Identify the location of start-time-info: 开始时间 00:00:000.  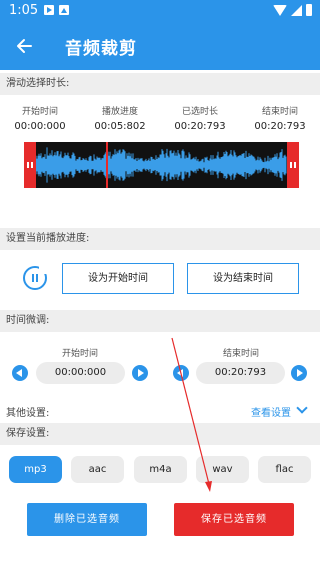
(40, 118).